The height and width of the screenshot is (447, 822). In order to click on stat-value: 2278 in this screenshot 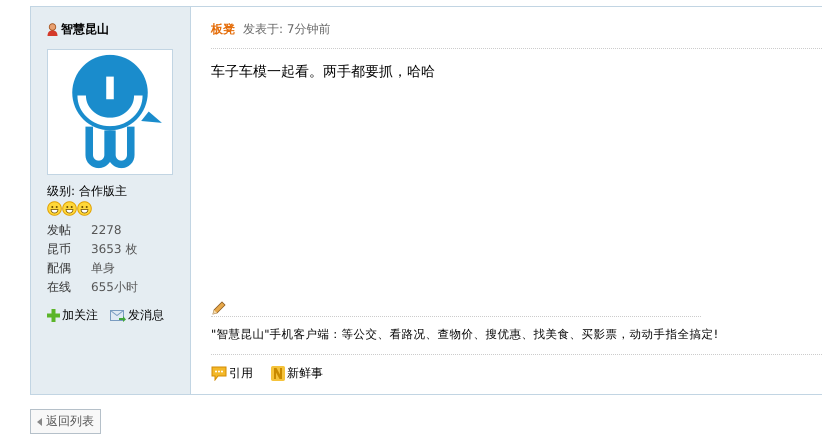, I will do `click(107, 230)`.